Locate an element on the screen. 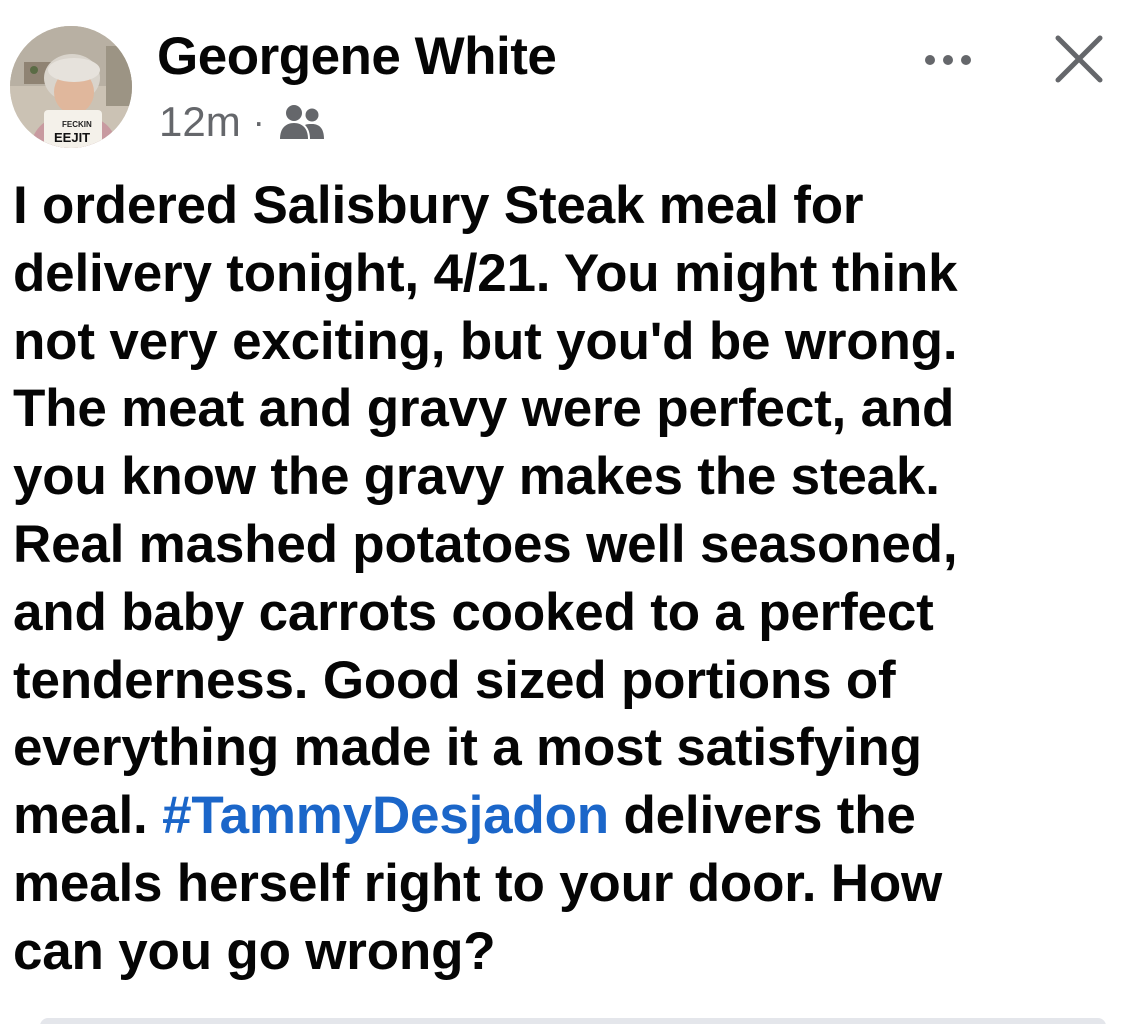 Image resolution: width=1146 pixels, height=1024 pixels. post-body-line: delivery tonight, 4/21. You might think is located at coordinates (485, 273).